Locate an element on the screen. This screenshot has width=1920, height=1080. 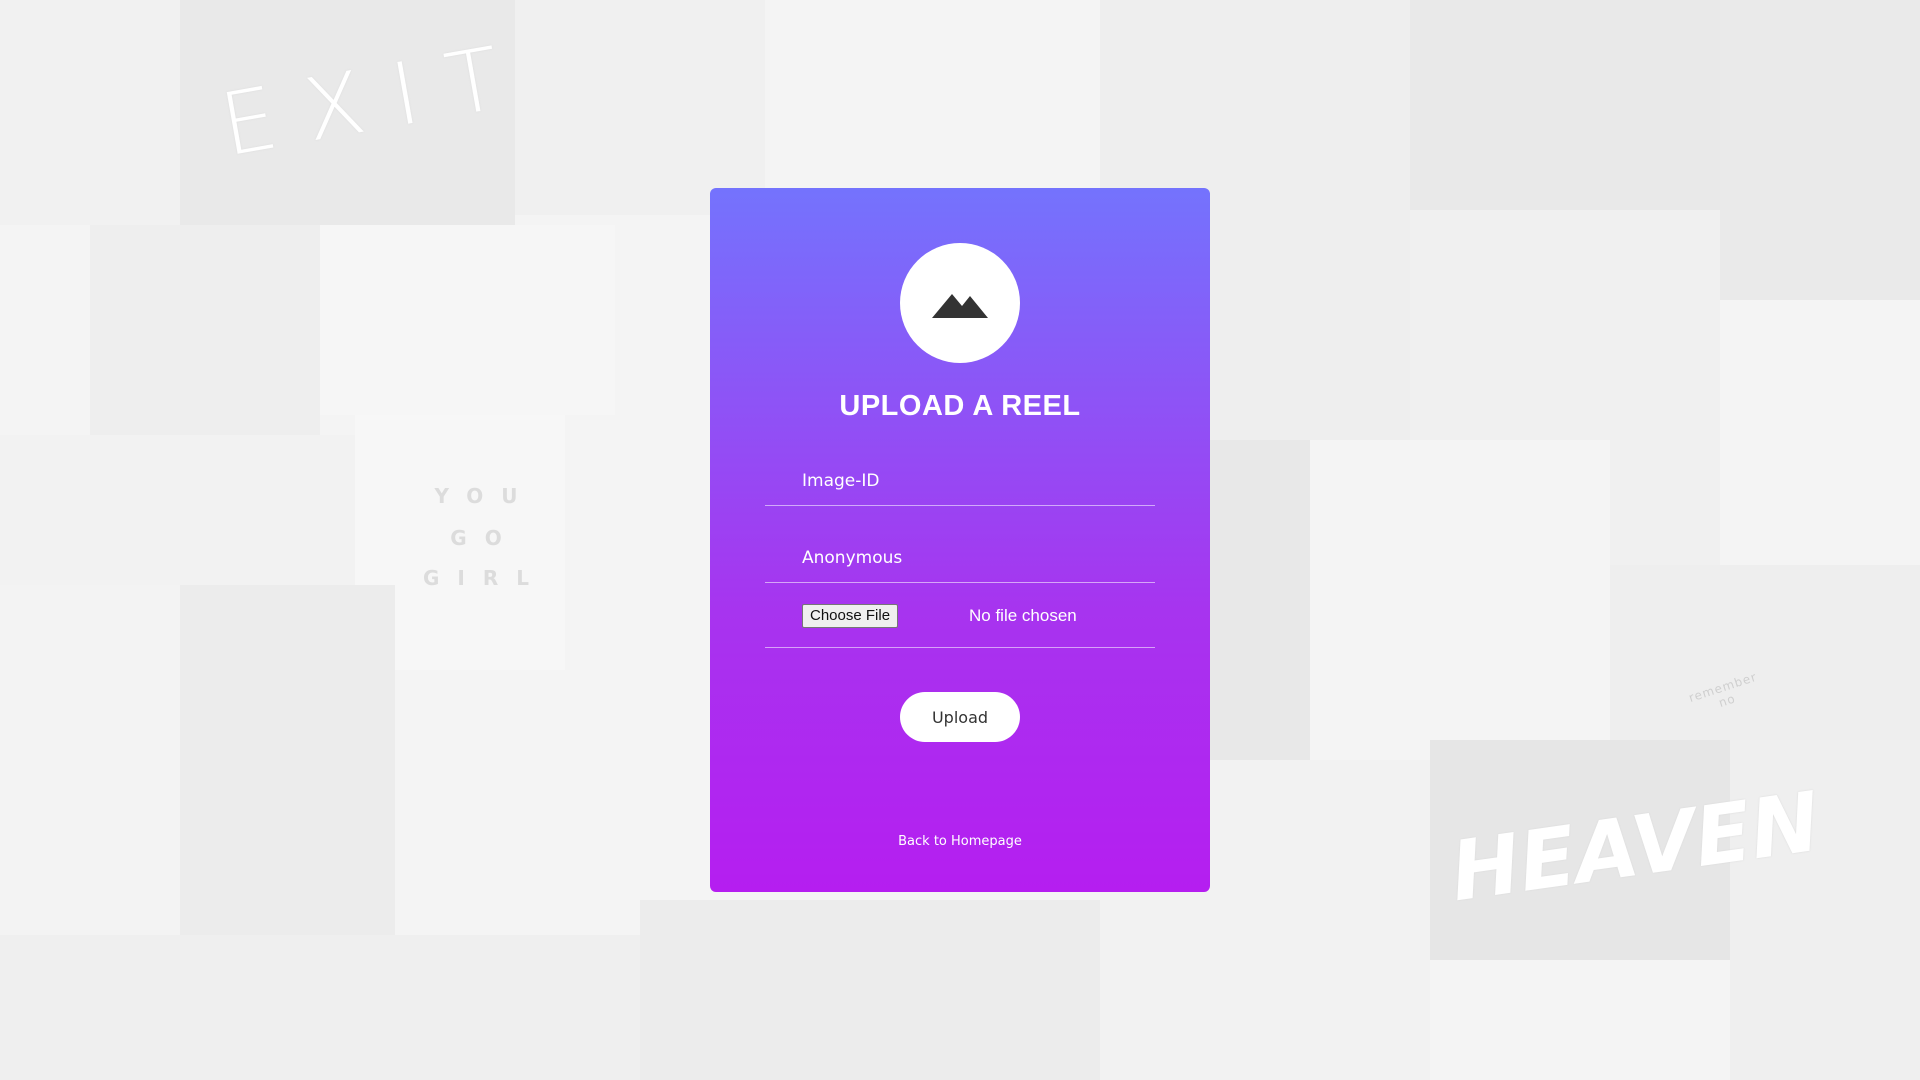
back-to-homepage-link: Back to Homepage is located at coordinates (960, 841).